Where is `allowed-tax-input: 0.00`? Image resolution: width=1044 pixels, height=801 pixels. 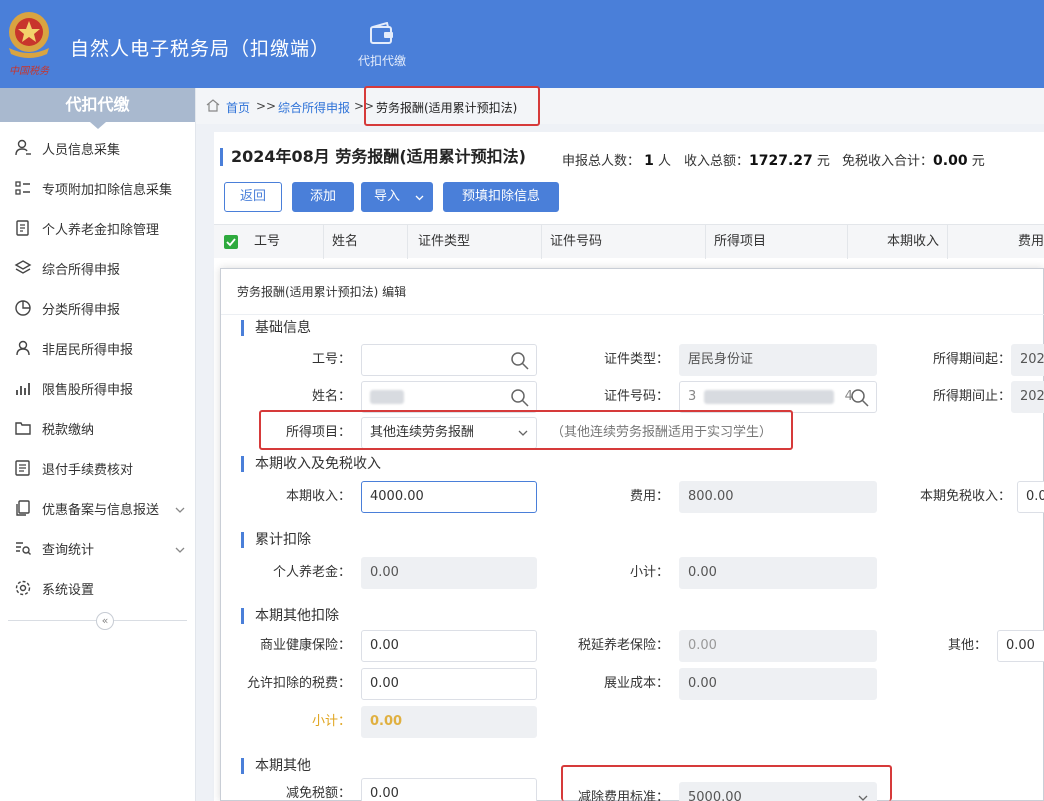
allowed-tax-input: 0.00 is located at coordinates (449, 684).